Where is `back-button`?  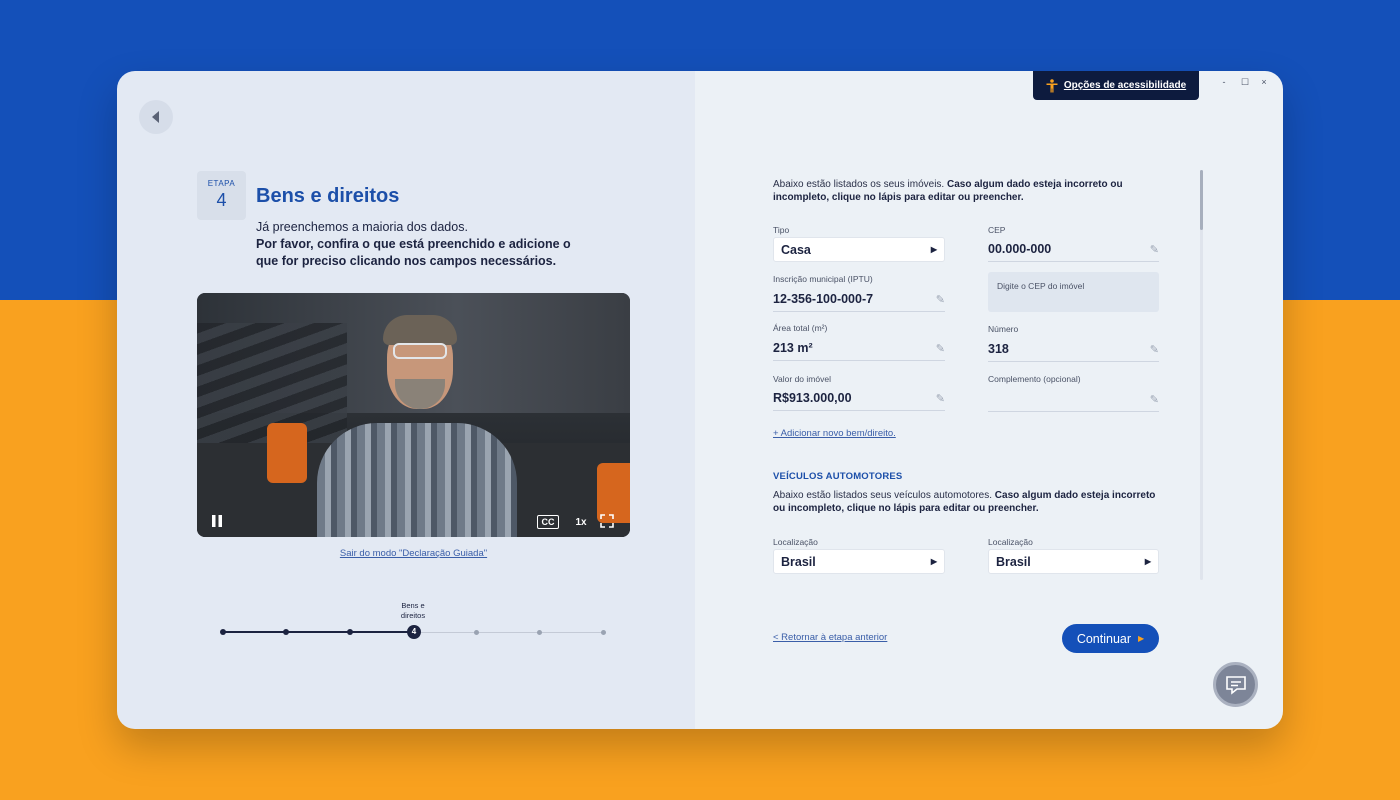
back-button is located at coordinates (156, 117).